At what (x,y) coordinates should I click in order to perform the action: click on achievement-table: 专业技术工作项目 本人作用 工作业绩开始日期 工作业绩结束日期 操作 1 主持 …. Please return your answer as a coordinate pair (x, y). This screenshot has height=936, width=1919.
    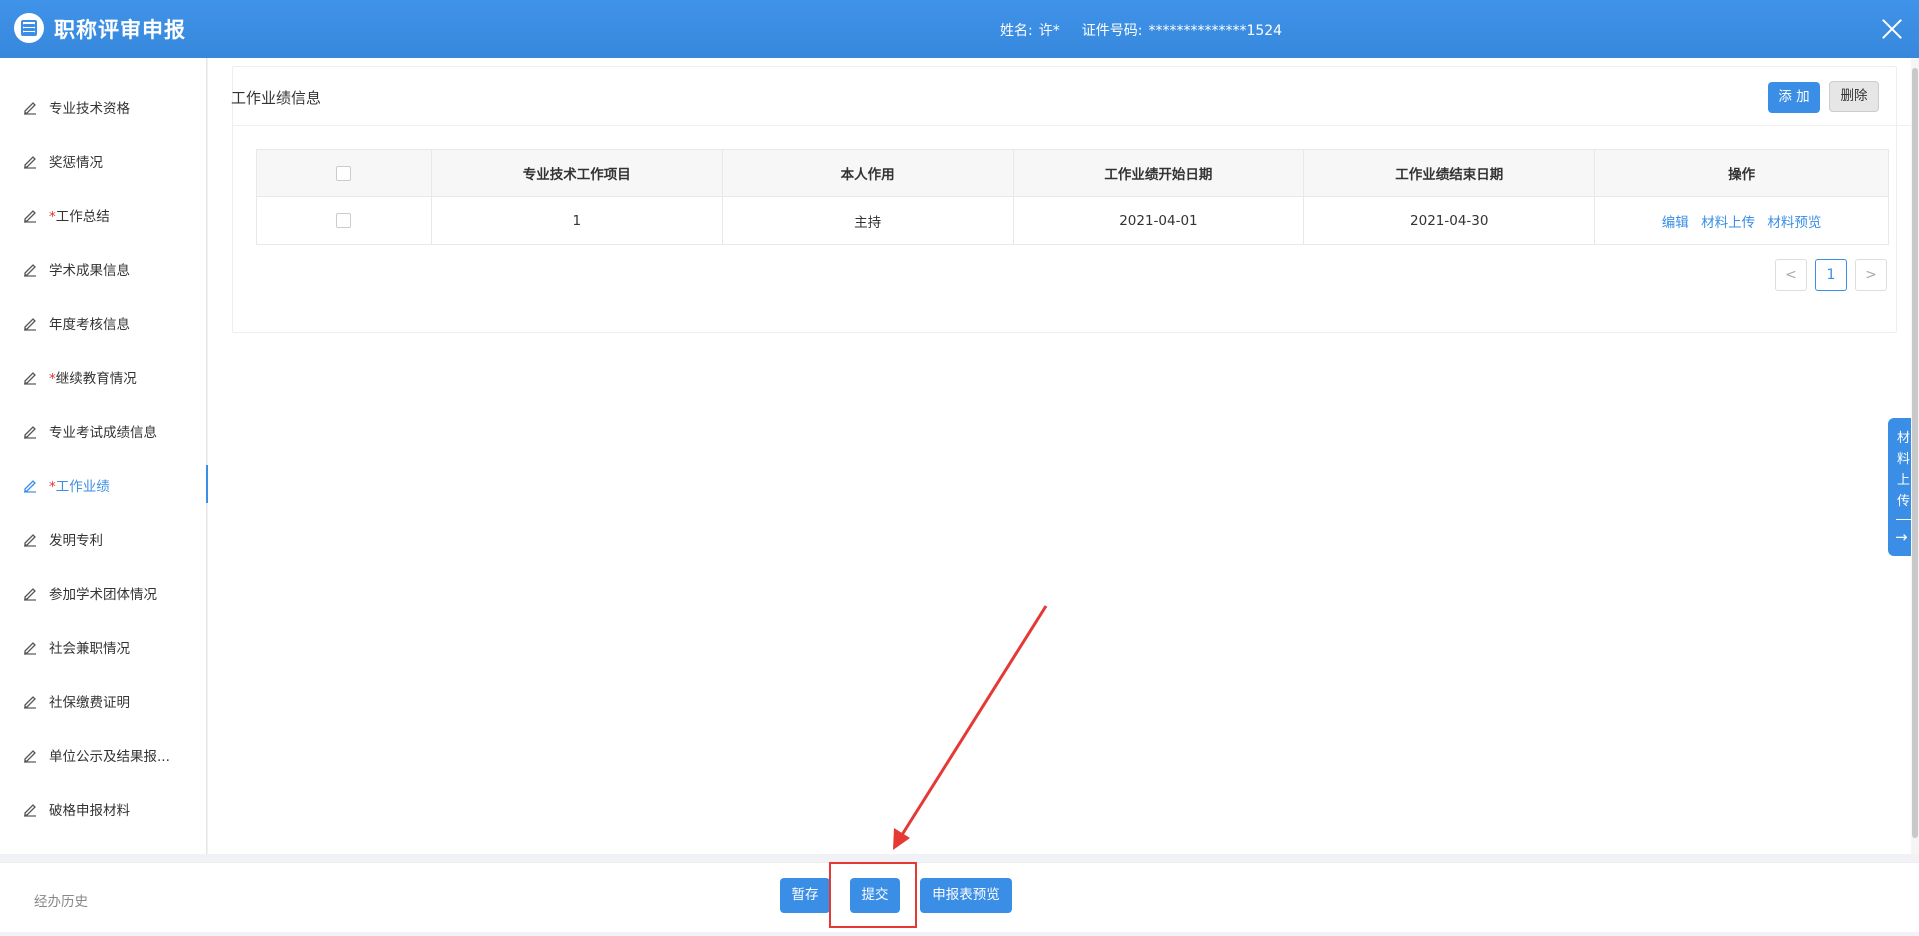
    Looking at the image, I should click on (1072, 197).